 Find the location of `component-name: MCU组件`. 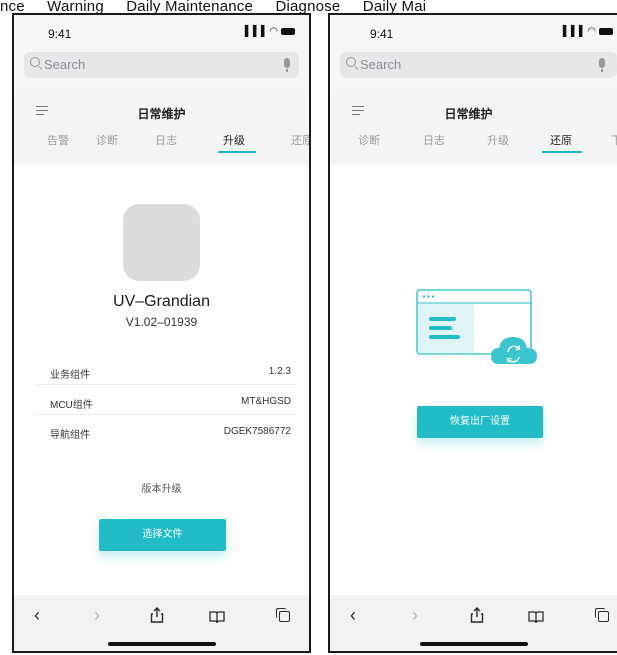

component-name: MCU组件 is located at coordinates (71, 405).